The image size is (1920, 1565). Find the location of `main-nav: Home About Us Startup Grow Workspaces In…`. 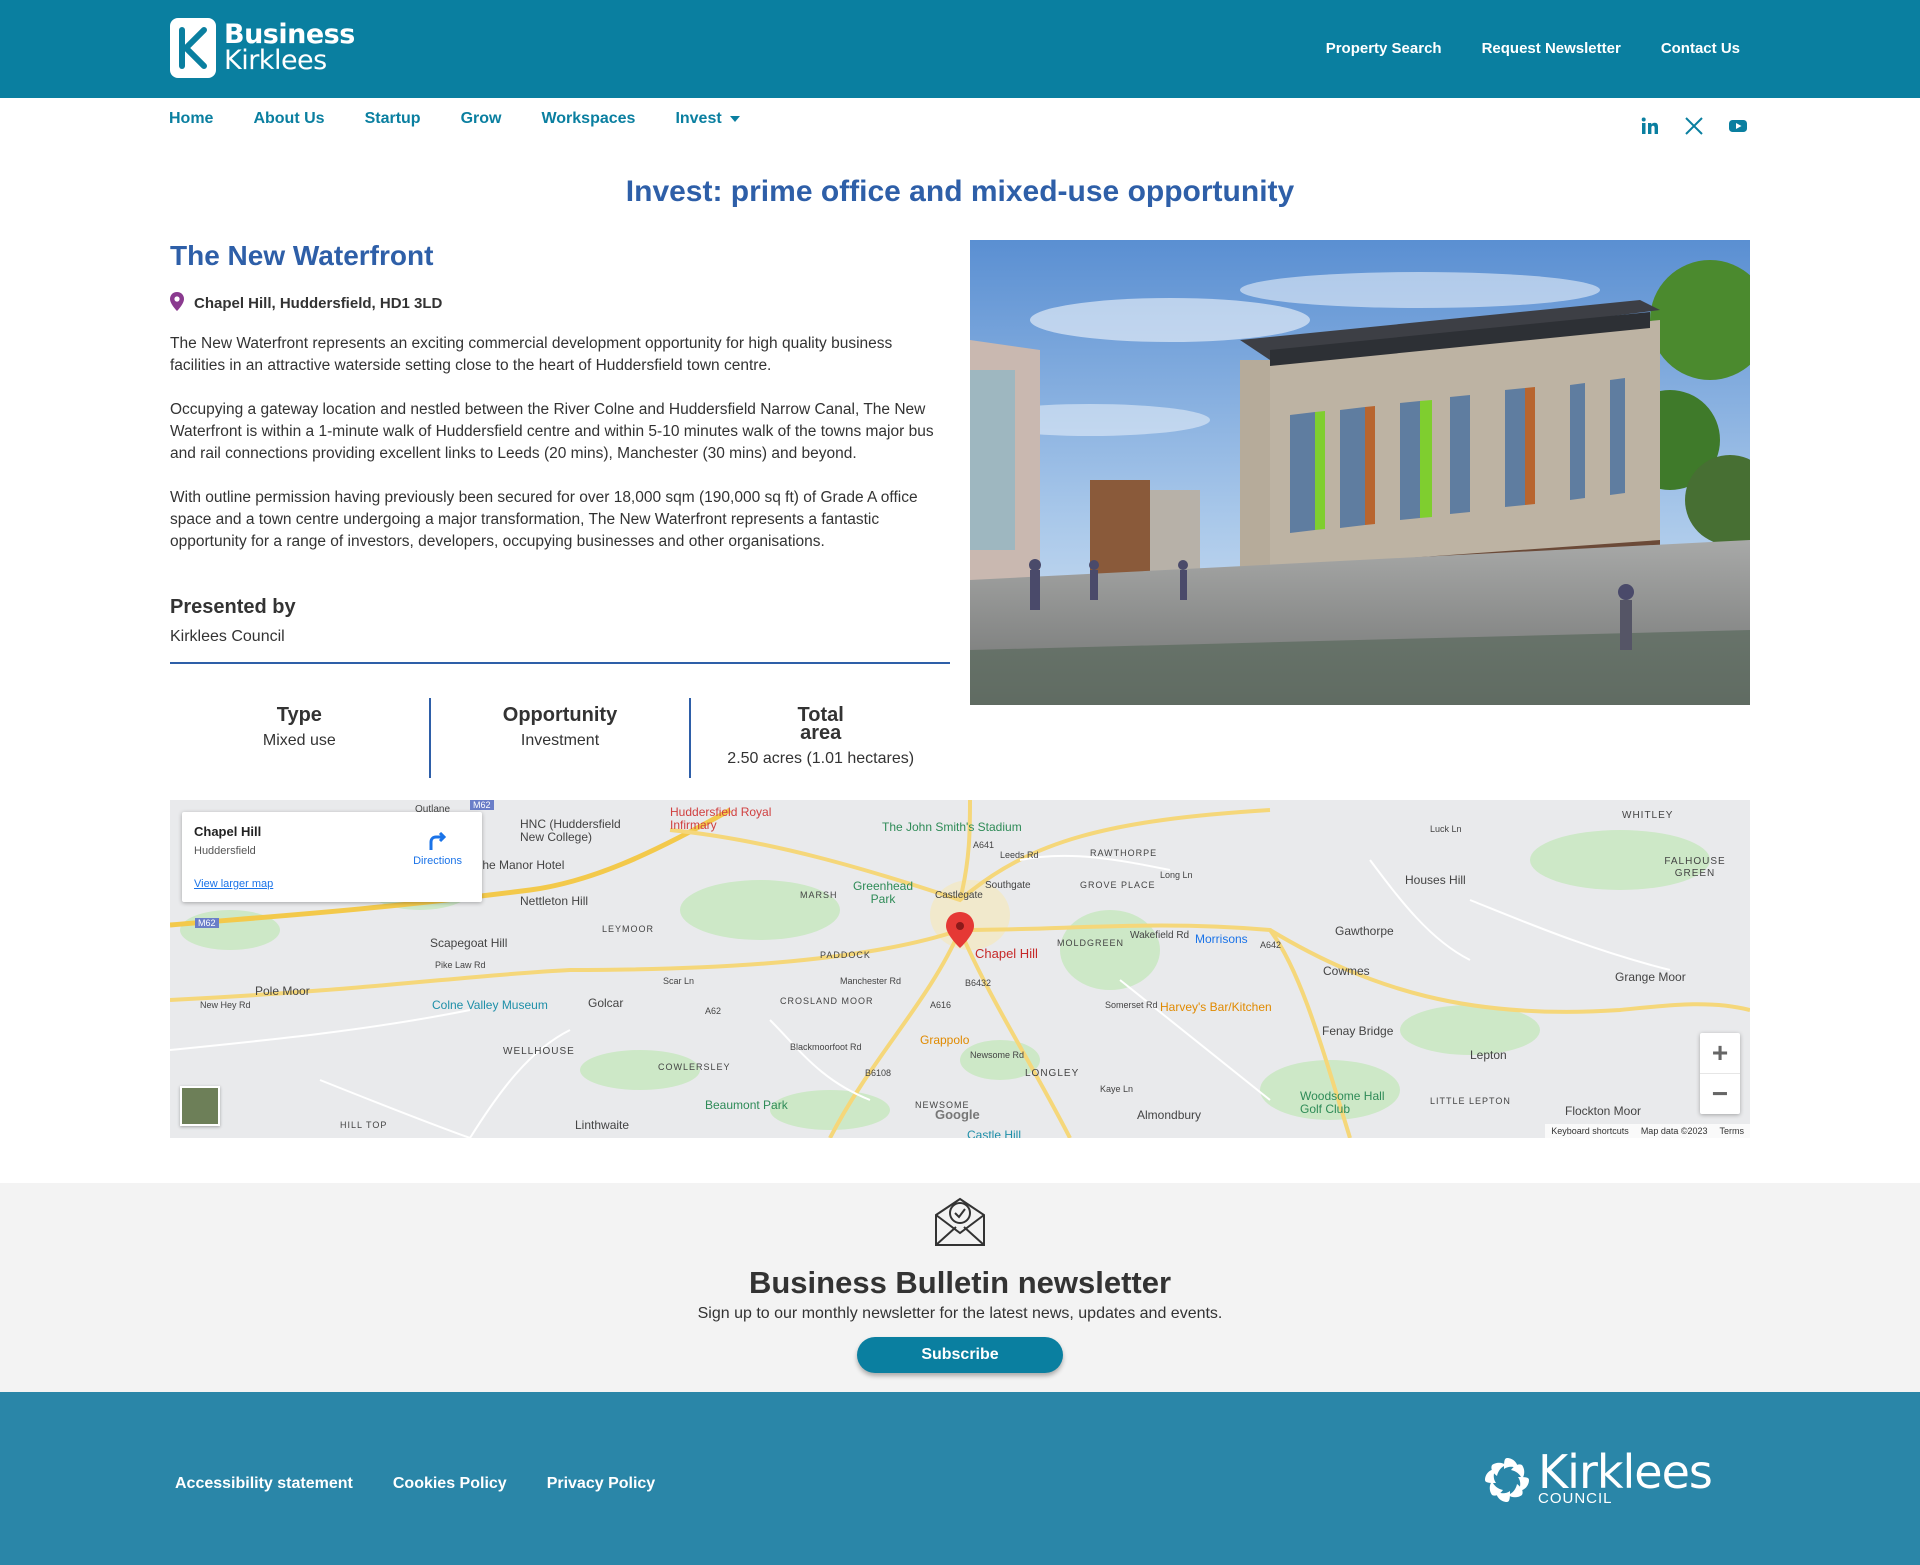

main-nav: Home About Us Startup Grow Workspaces In… is located at coordinates (454, 119).